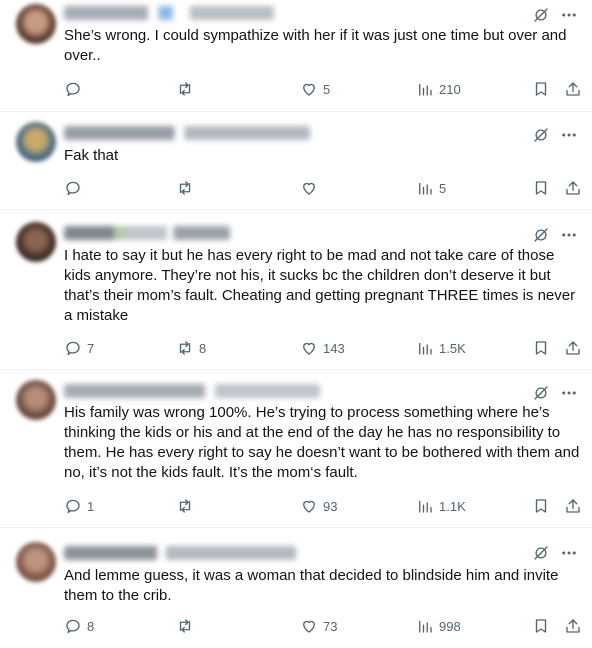 This screenshot has height=648, width=592. I want to click on views-button: 1.1K, so click(441, 506).